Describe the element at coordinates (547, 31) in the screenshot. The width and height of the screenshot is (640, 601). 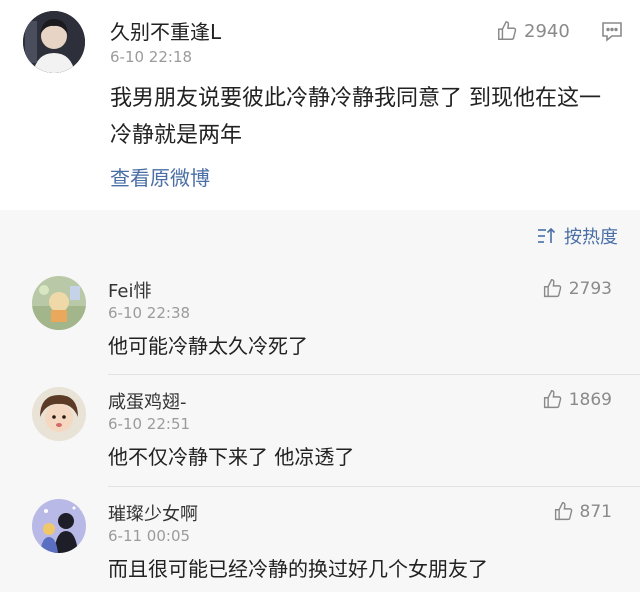
I see `like-count: 2940` at that location.